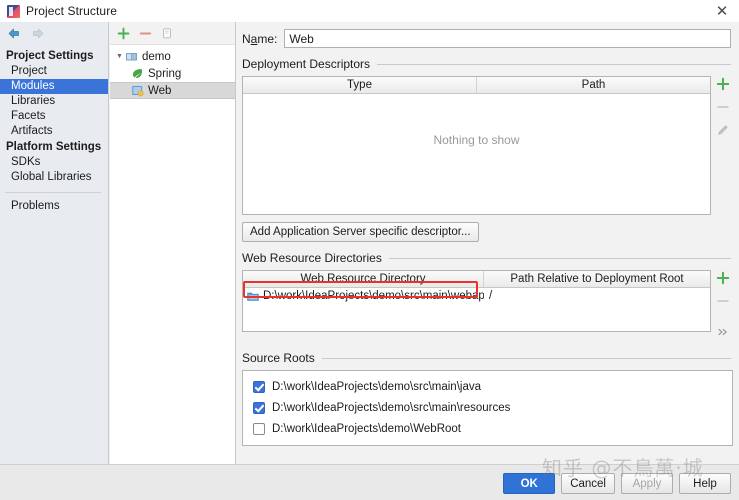 The image size is (739, 500). I want to click on web-resource-directories-toolbar, so click(723, 304).